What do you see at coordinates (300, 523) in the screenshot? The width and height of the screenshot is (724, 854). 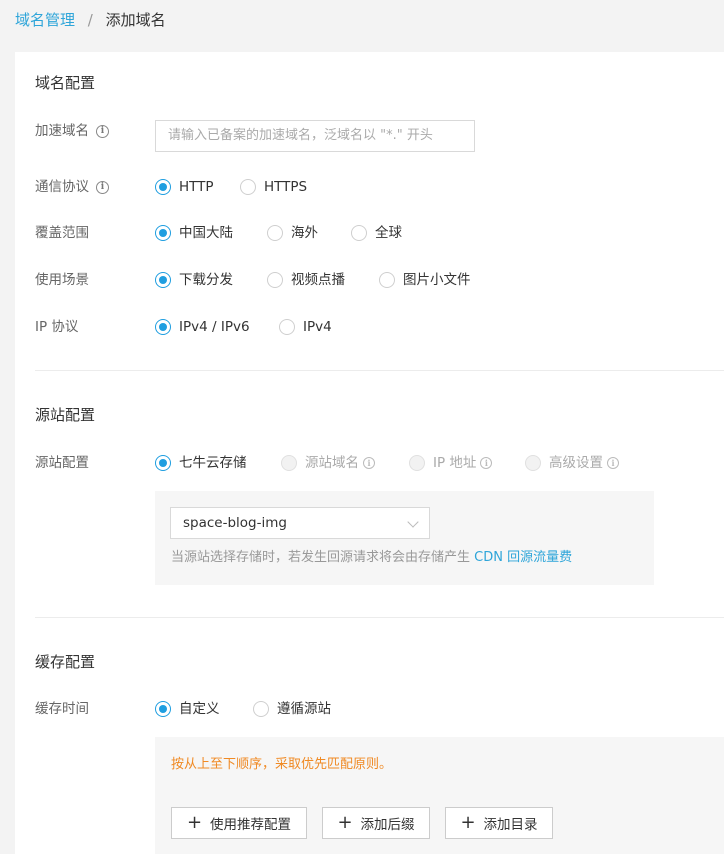 I see `bucket-select: space-blog-img` at bounding box center [300, 523].